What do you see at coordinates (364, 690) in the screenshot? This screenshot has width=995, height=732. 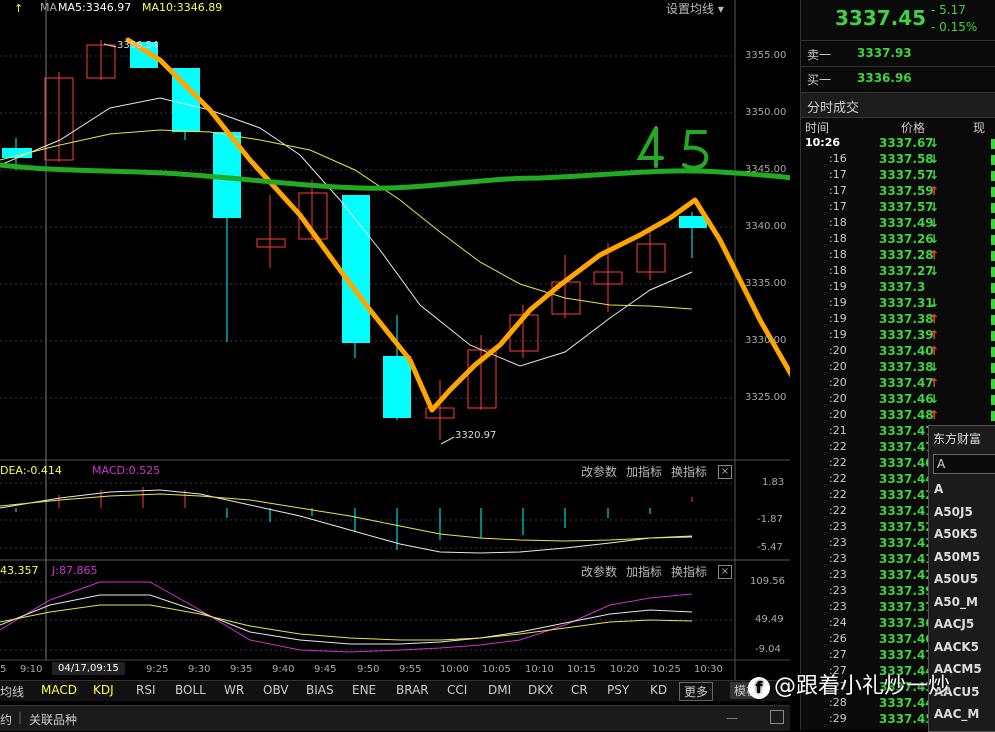 I see `tab-ene: ENE` at bounding box center [364, 690].